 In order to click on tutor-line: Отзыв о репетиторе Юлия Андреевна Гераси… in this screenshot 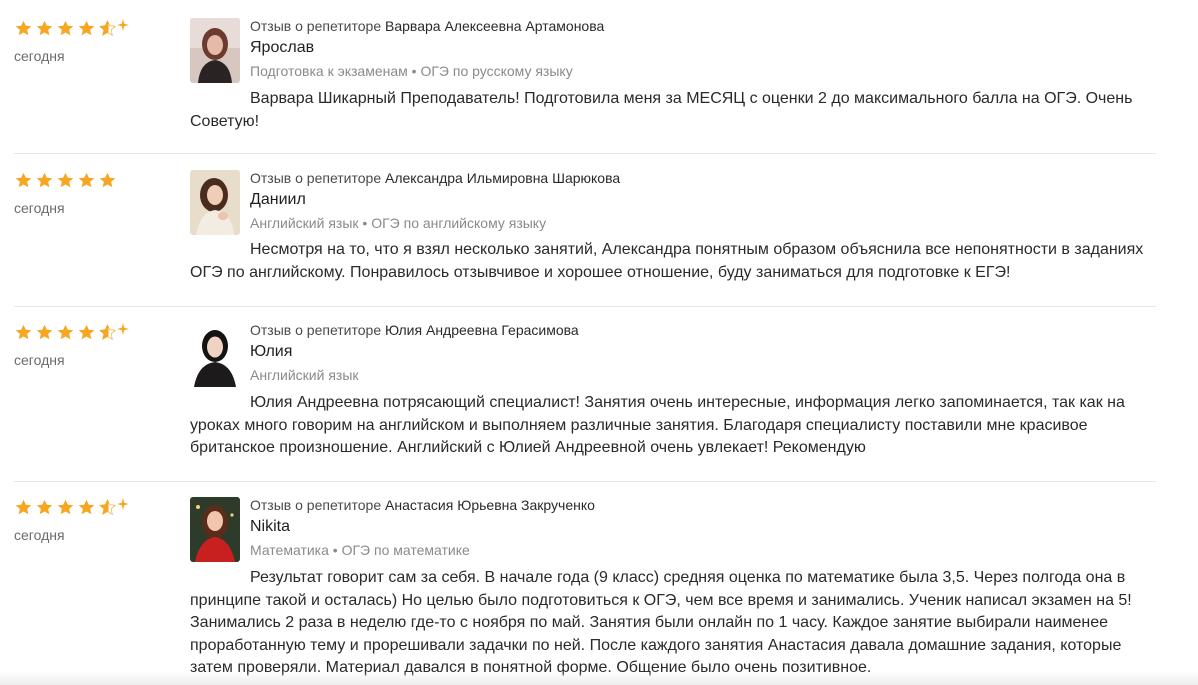, I will do `click(700, 330)`.